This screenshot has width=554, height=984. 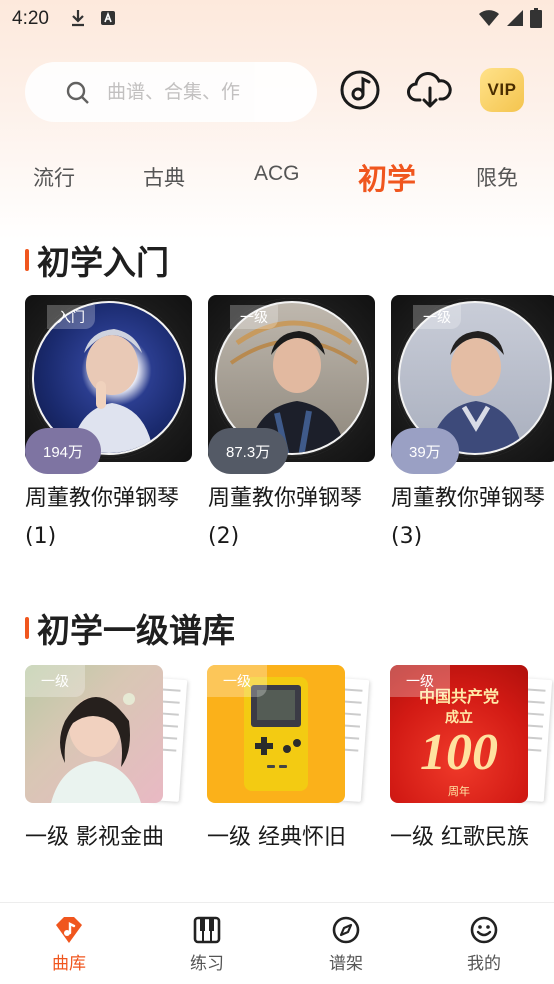 I want to click on search-icon, so click(x=77, y=92).